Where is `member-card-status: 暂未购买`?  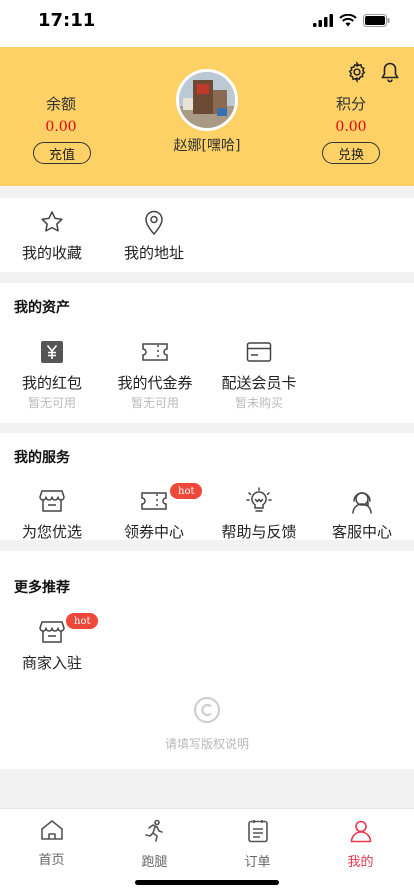 member-card-status: 暂未购买 is located at coordinates (258, 403).